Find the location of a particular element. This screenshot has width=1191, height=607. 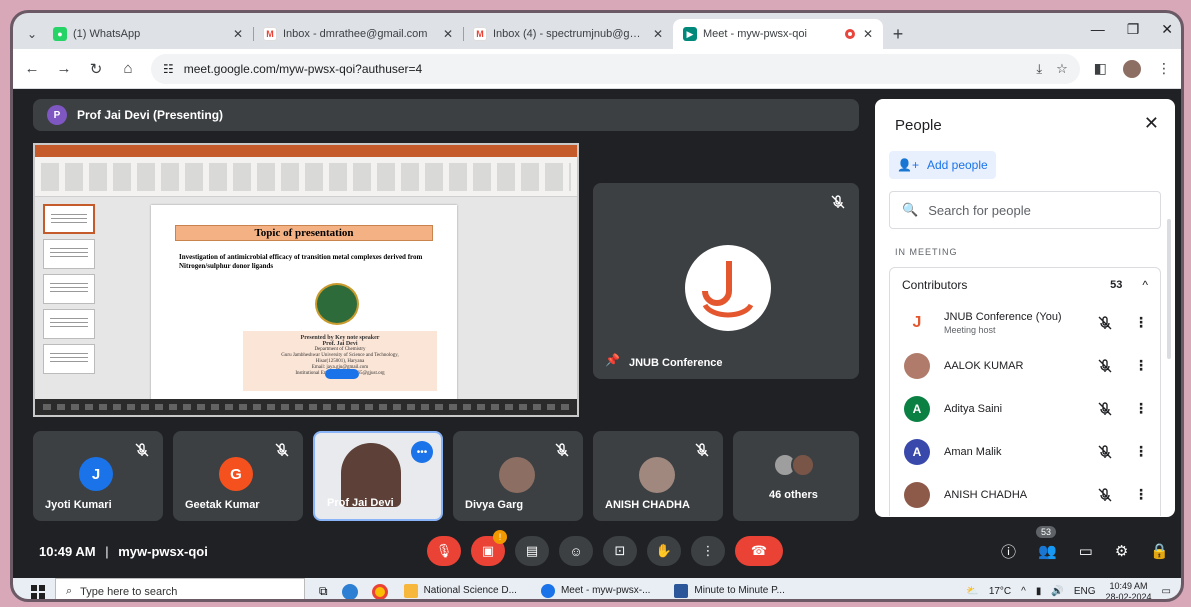

university-emblem-icon is located at coordinates (337, 304).